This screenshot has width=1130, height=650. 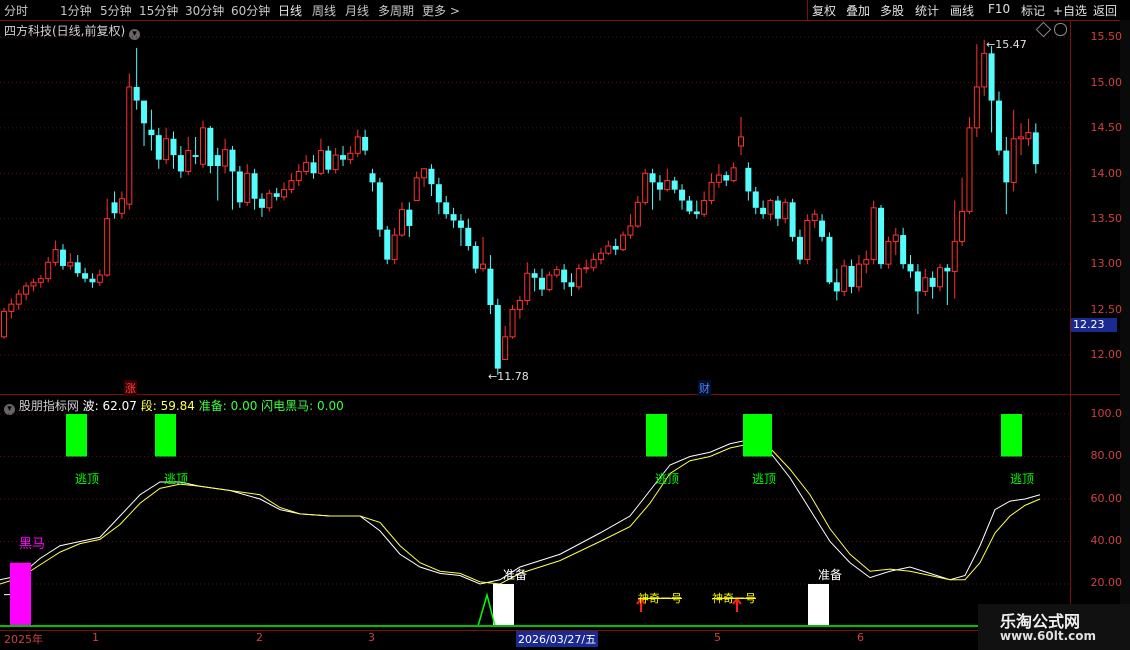 What do you see at coordinates (717, 637) in the screenshot?
I see `date-tick: 5` at bounding box center [717, 637].